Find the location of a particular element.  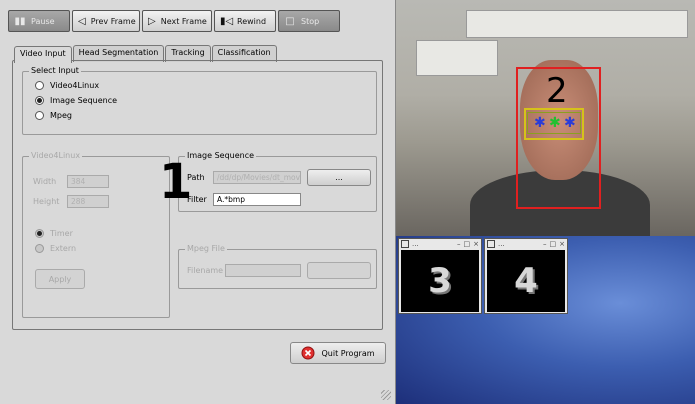

quit-program-button: Quit Program is located at coordinates (338, 353).